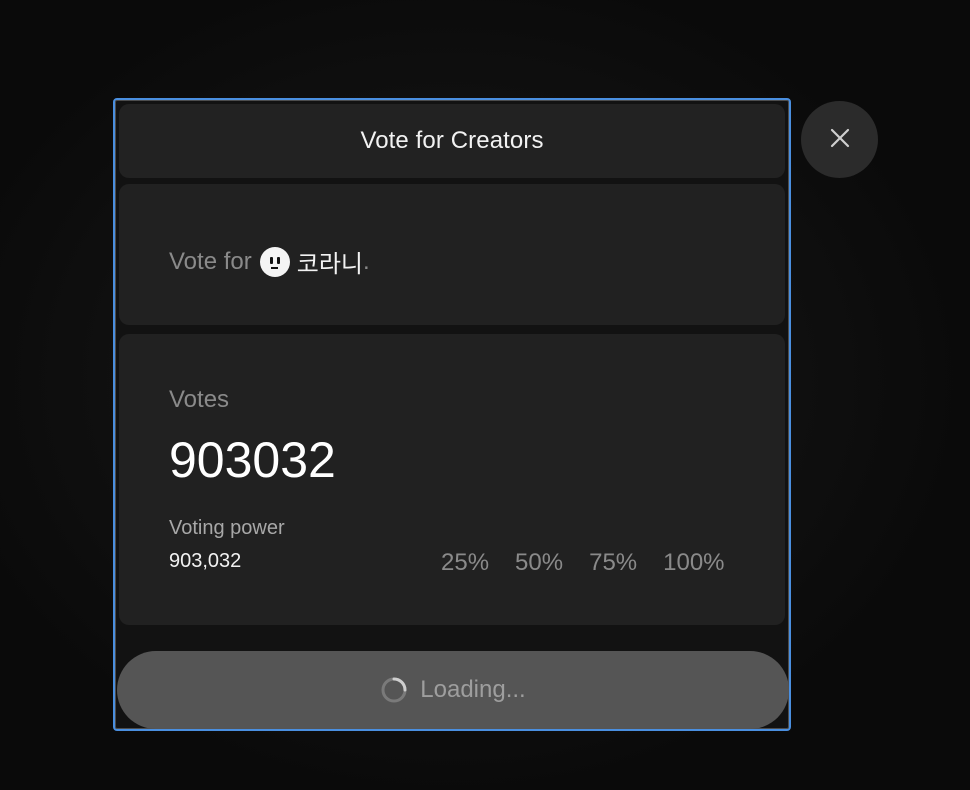  I want to click on percent-50-button: 50%, so click(539, 563).